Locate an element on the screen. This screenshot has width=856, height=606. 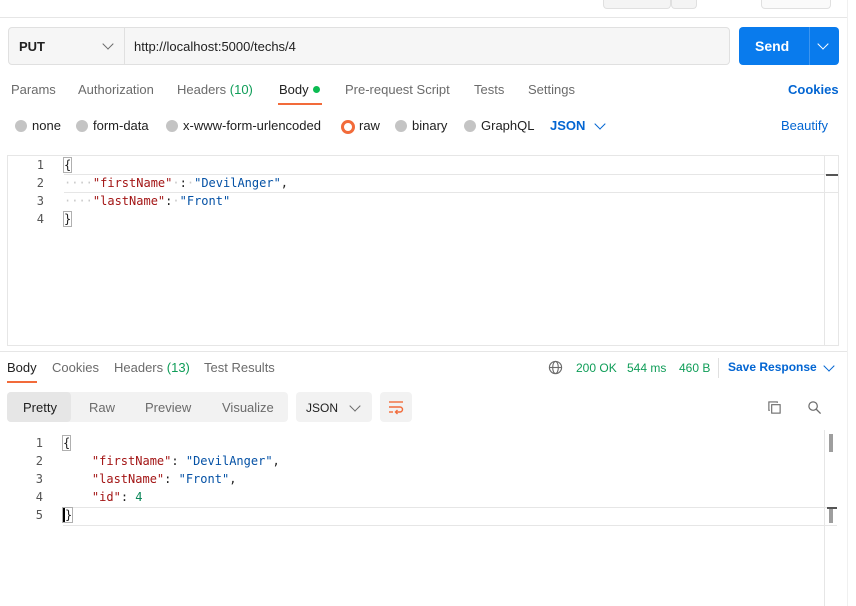
tab-body: Body is located at coordinates (299, 89).